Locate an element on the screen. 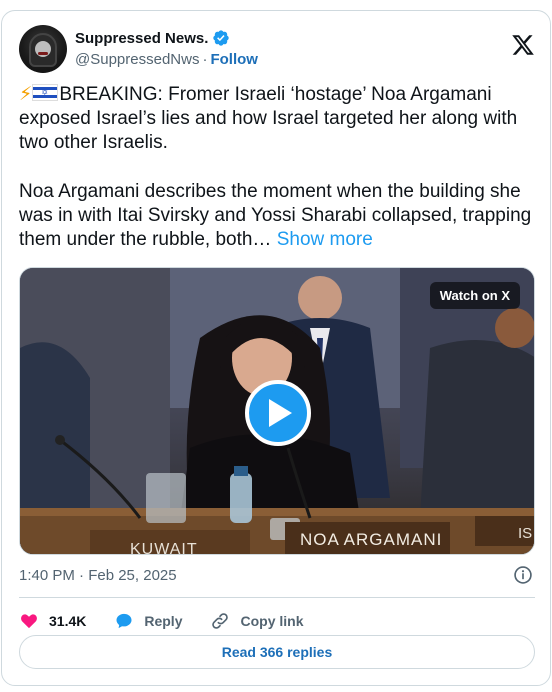  x-logo-icon is located at coordinates (523, 45).